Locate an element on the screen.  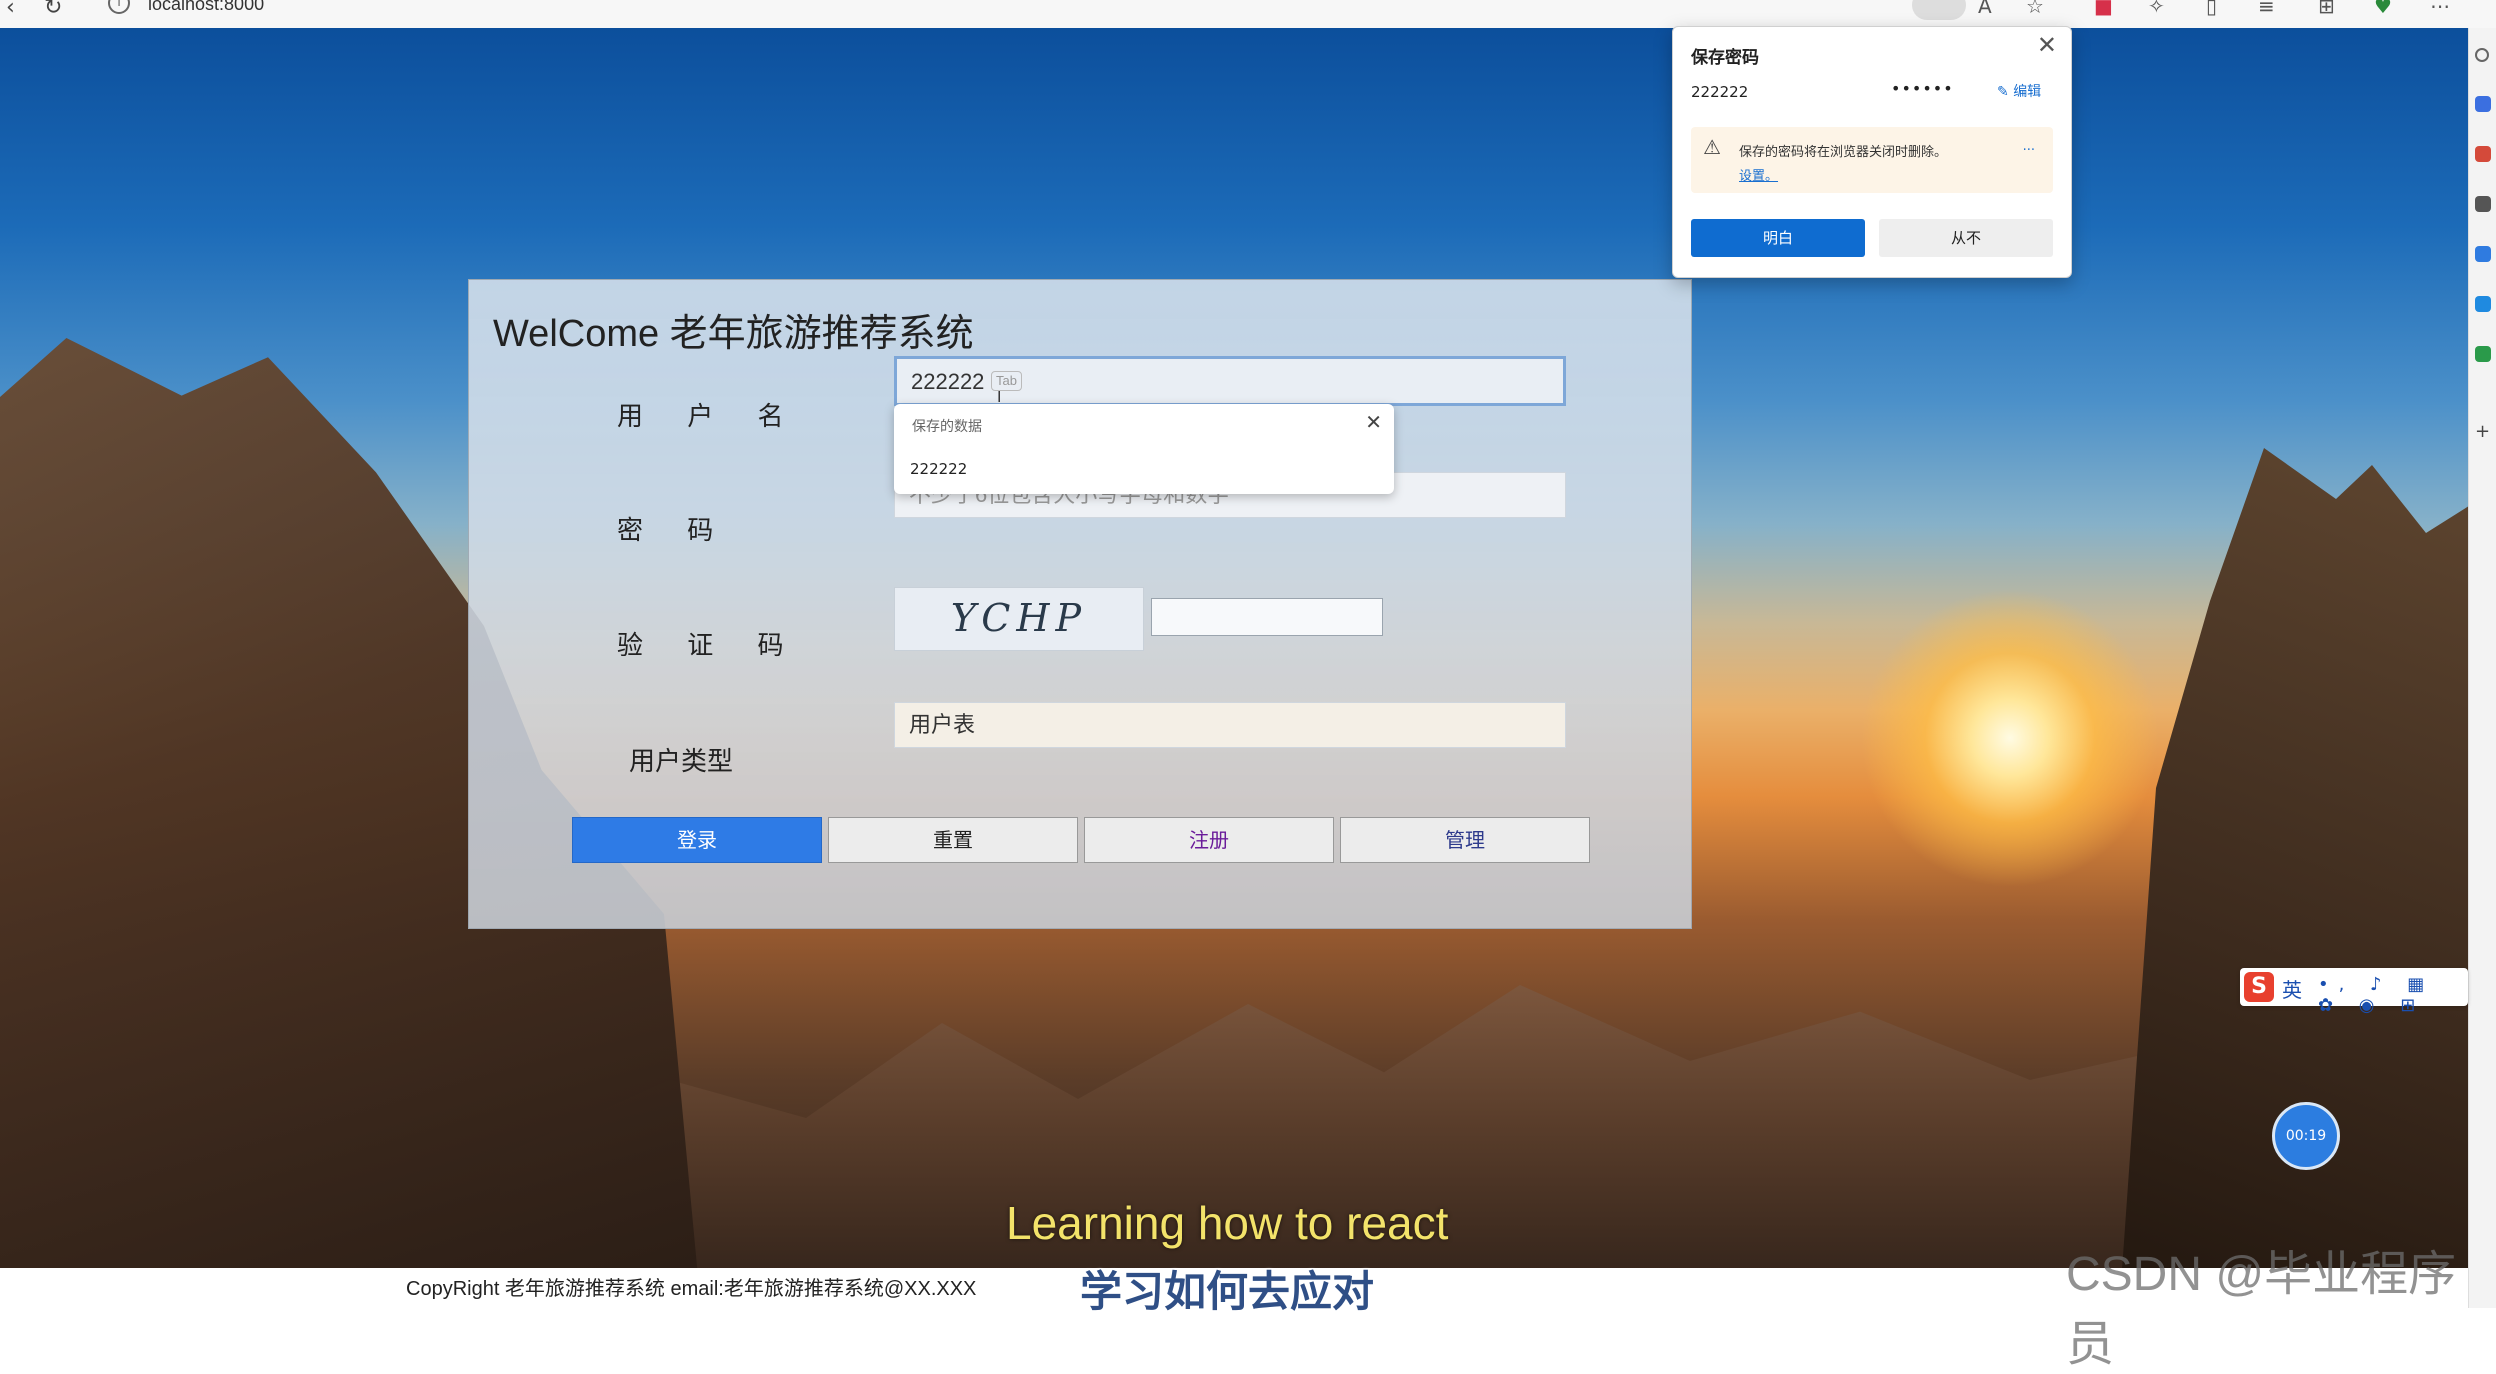
warning-text: 保存的密码将在浏览器关闭时删除。 is located at coordinates (1843, 152).